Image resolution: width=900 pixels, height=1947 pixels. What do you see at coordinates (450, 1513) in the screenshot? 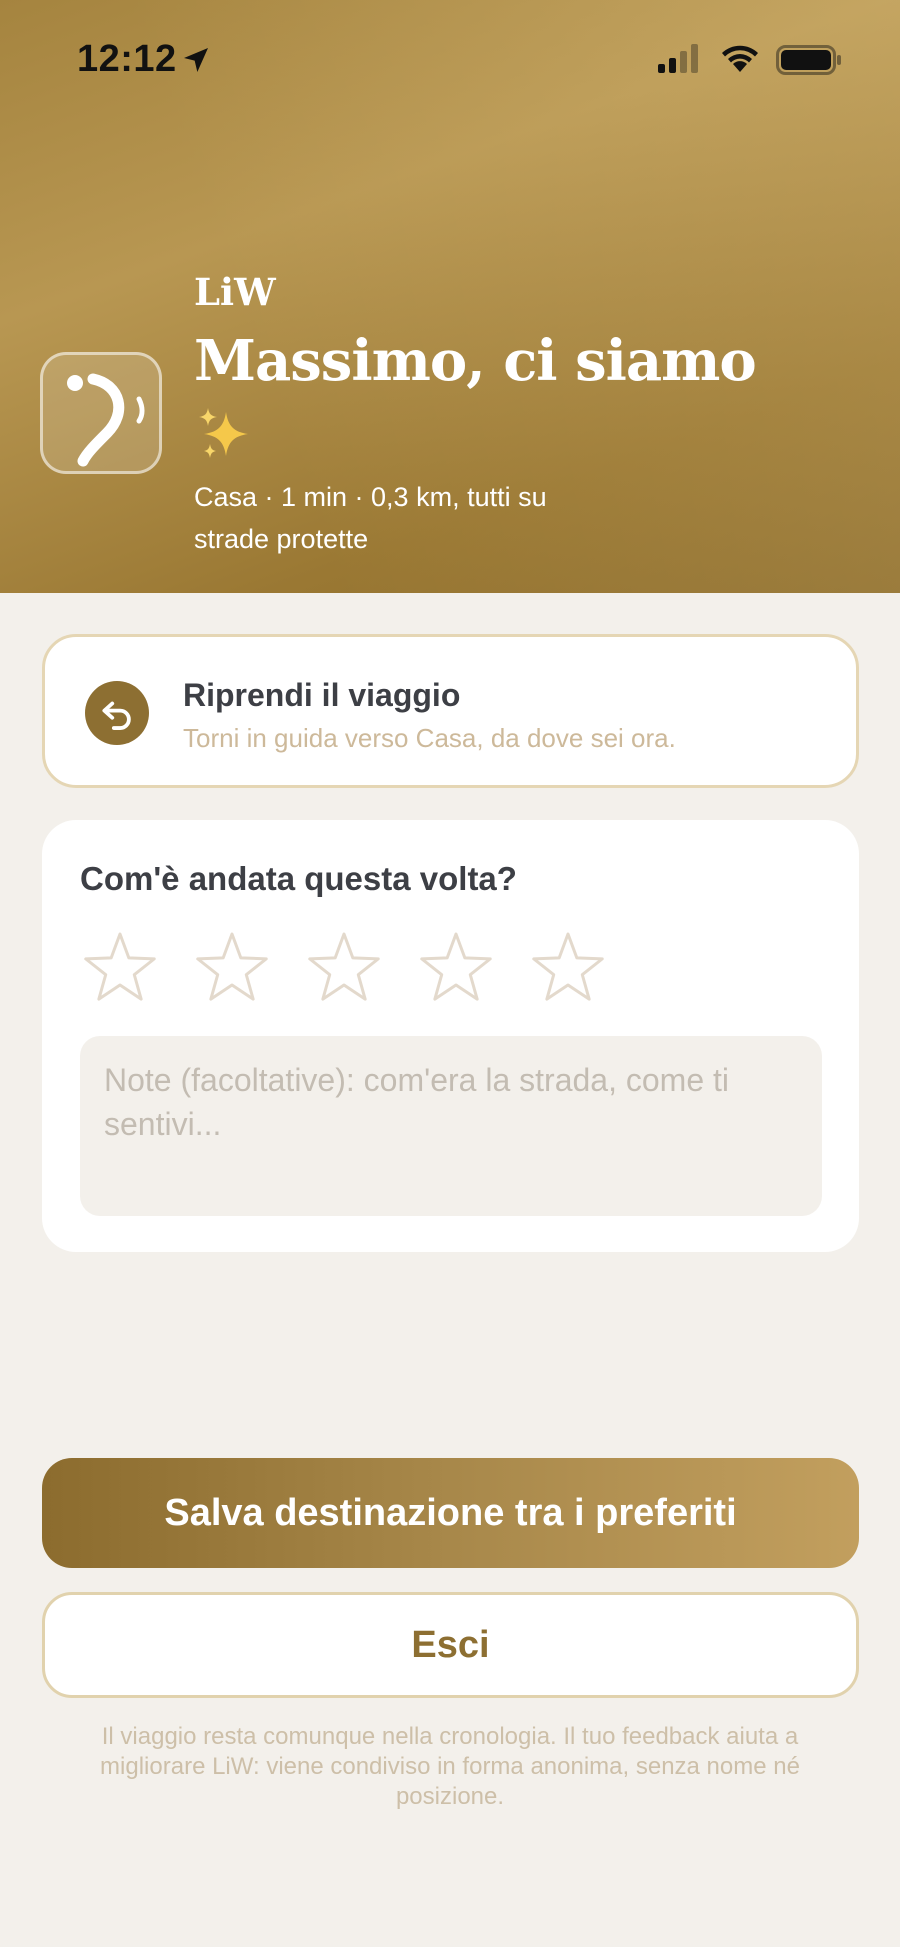
I see `save-favorite-button: Salva destinazione tra i preferiti` at bounding box center [450, 1513].